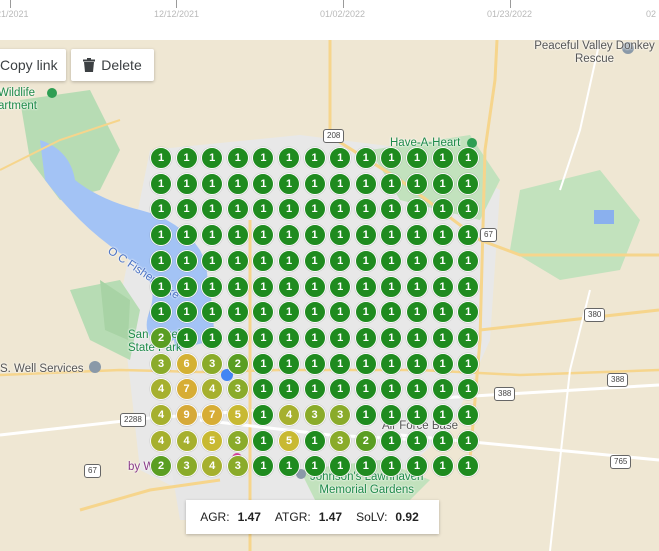 This screenshot has height=551, width=659. Describe the element at coordinates (33, 65) in the screenshot. I see `copy-link-button: Copy link` at that location.